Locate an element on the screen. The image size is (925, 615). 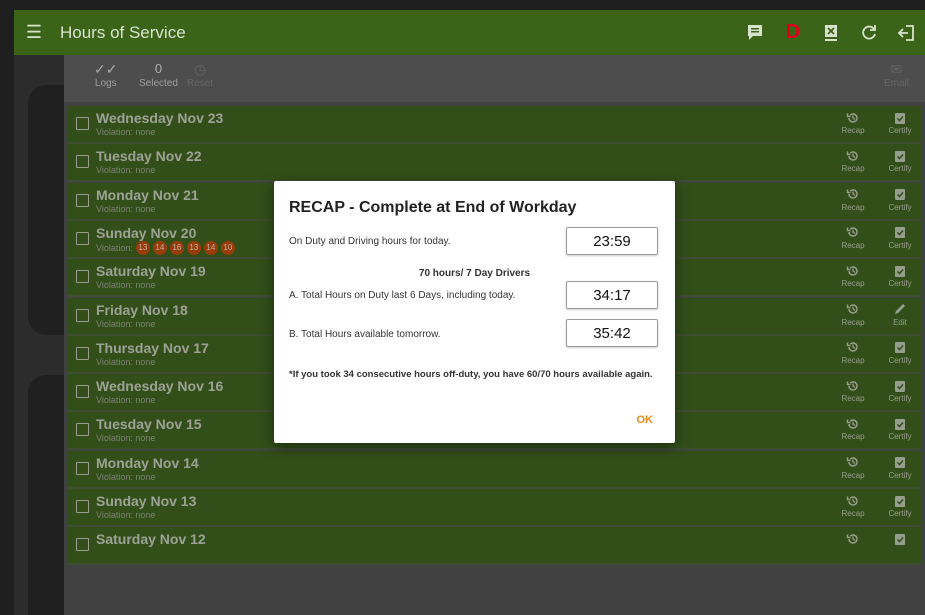
logout-icon is located at coordinates (907, 33).